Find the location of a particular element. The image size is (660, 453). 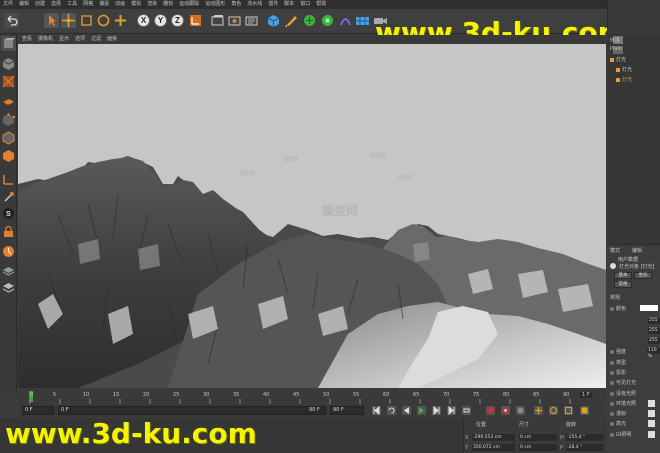

viewport-menu-view: 查看 is located at coordinates (27, 39).